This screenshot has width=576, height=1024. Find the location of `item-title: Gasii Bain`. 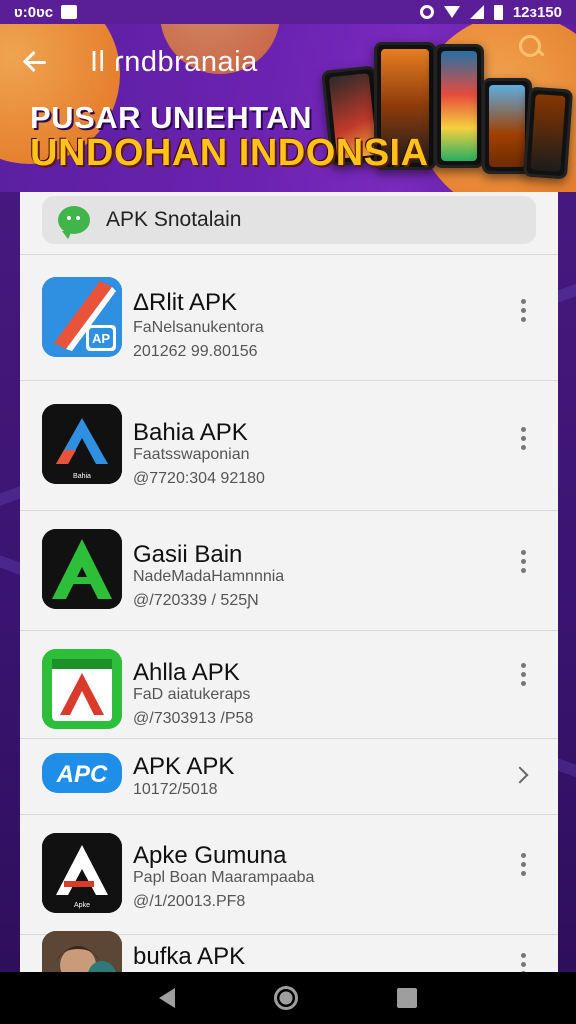

item-title: Gasii Bain is located at coordinates (188, 554).